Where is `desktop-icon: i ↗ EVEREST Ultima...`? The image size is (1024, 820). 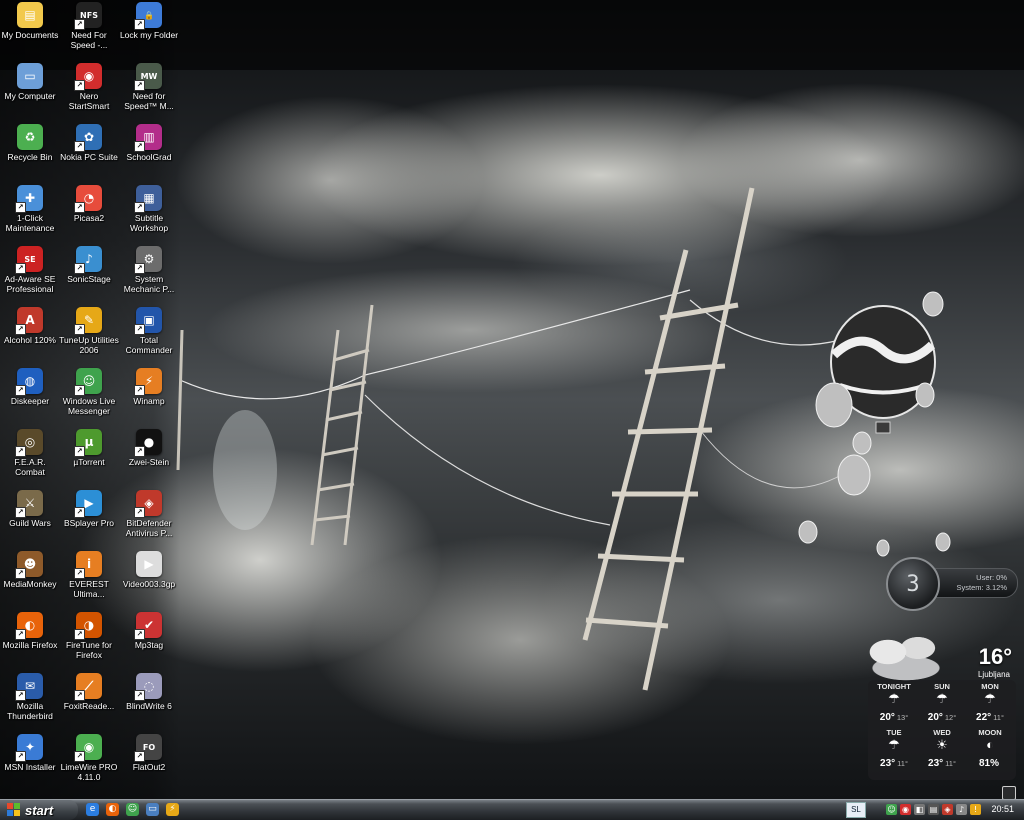
desktop-icon: i ↗ EVEREST Ultima... is located at coordinates (89, 575).